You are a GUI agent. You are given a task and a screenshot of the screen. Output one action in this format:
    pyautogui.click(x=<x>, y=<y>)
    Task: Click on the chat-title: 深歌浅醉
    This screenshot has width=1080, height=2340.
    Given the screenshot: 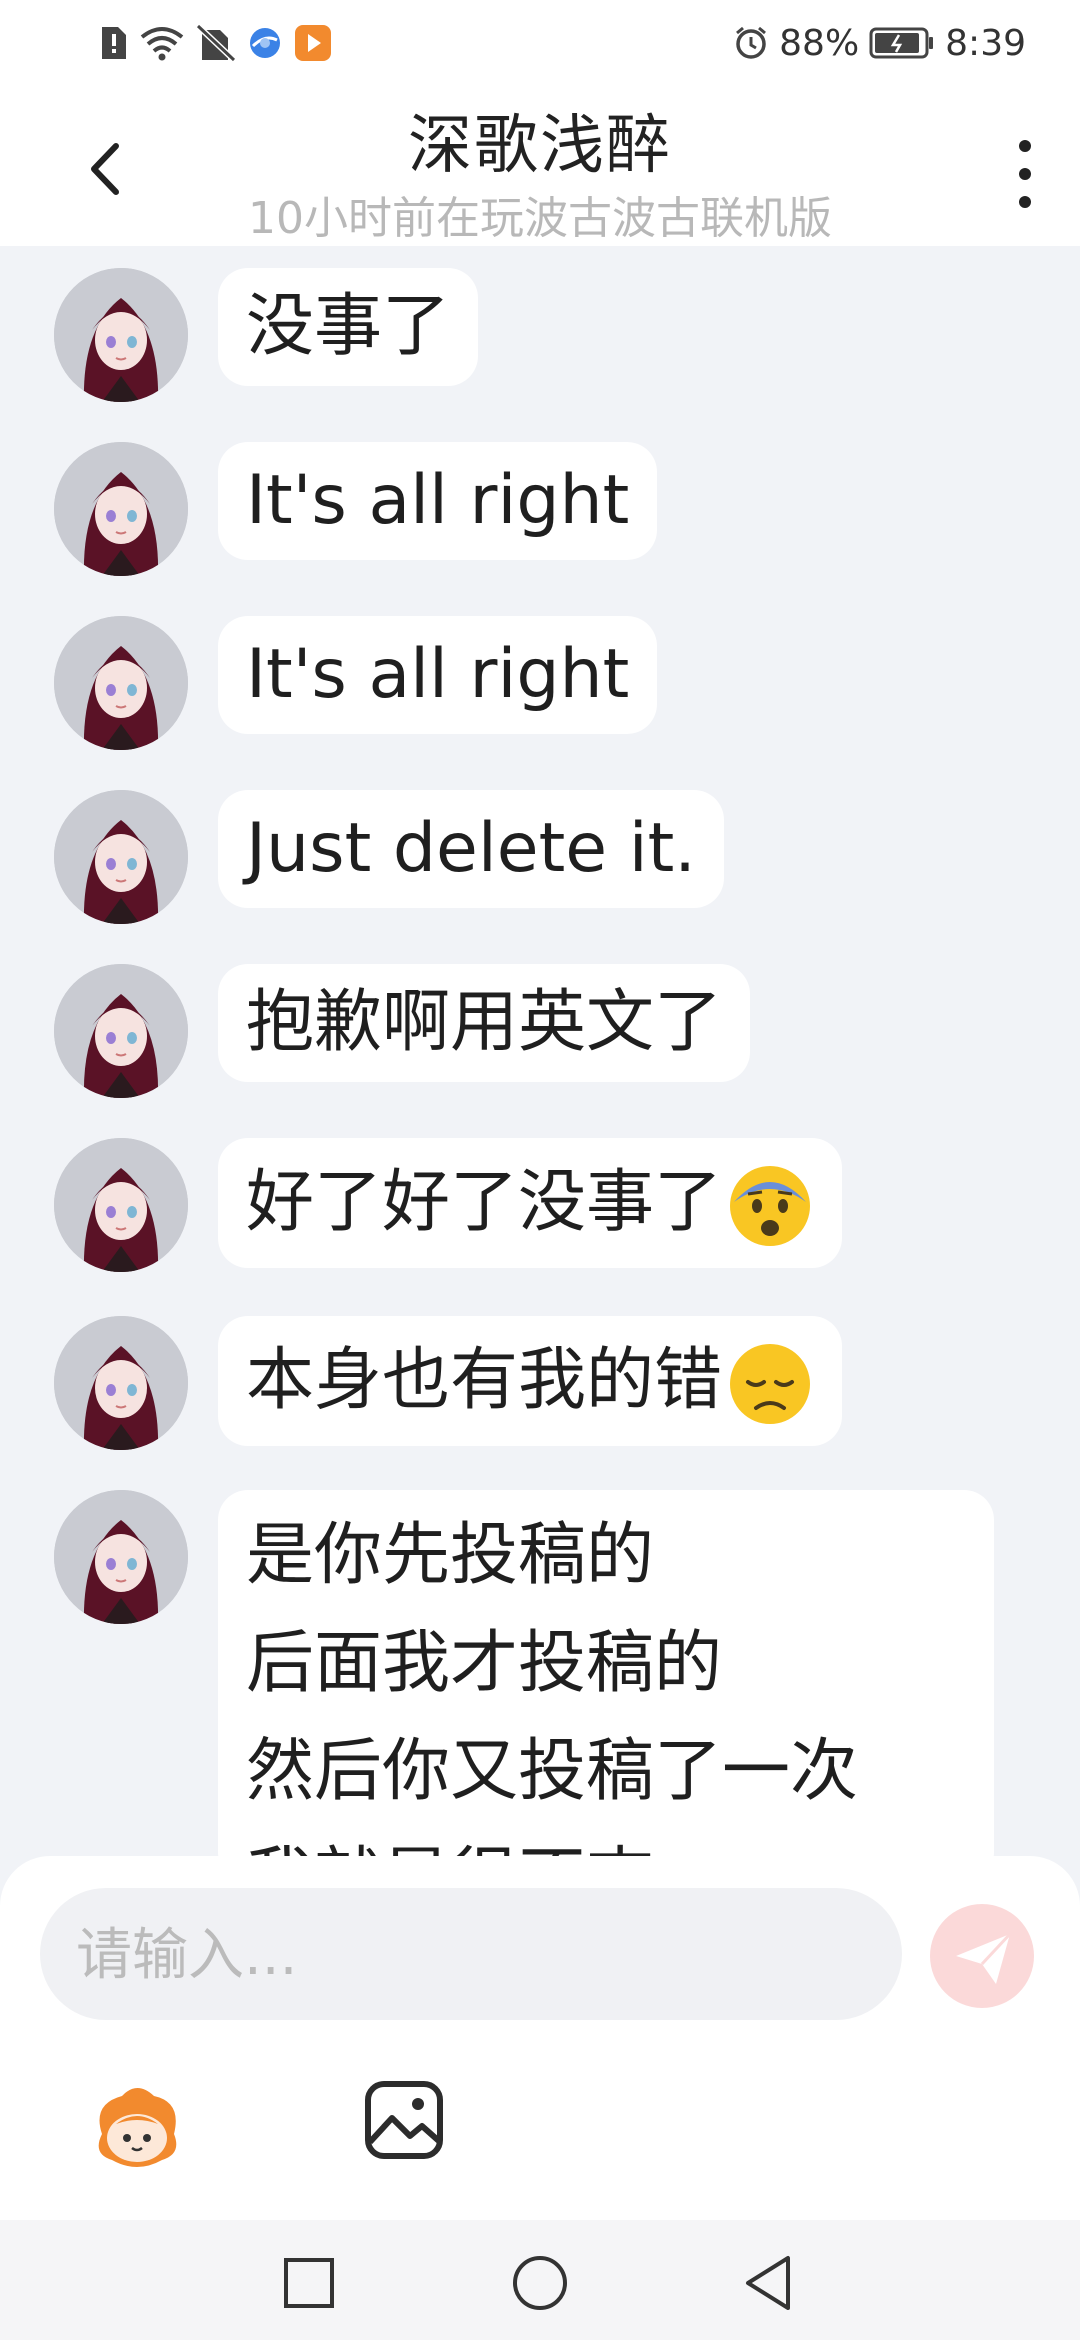 What is the action you would take?
    pyautogui.click(x=540, y=146)
    